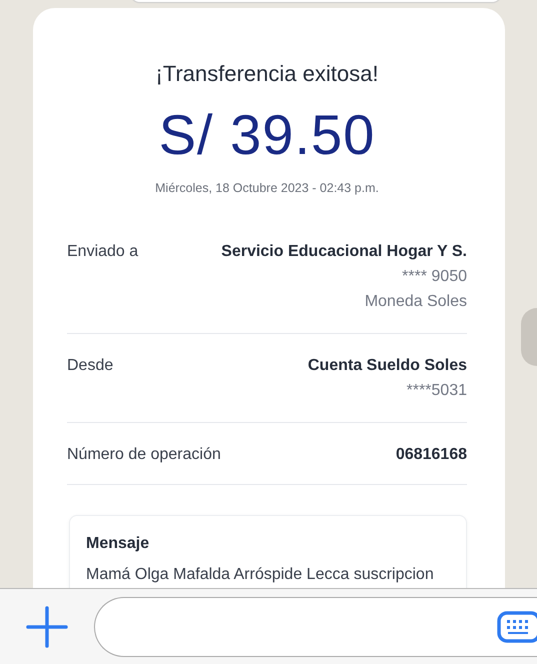 The height and width of the screenshot is (664, 537). I want to click on detail-value: **** 9050, so click(434, 277).